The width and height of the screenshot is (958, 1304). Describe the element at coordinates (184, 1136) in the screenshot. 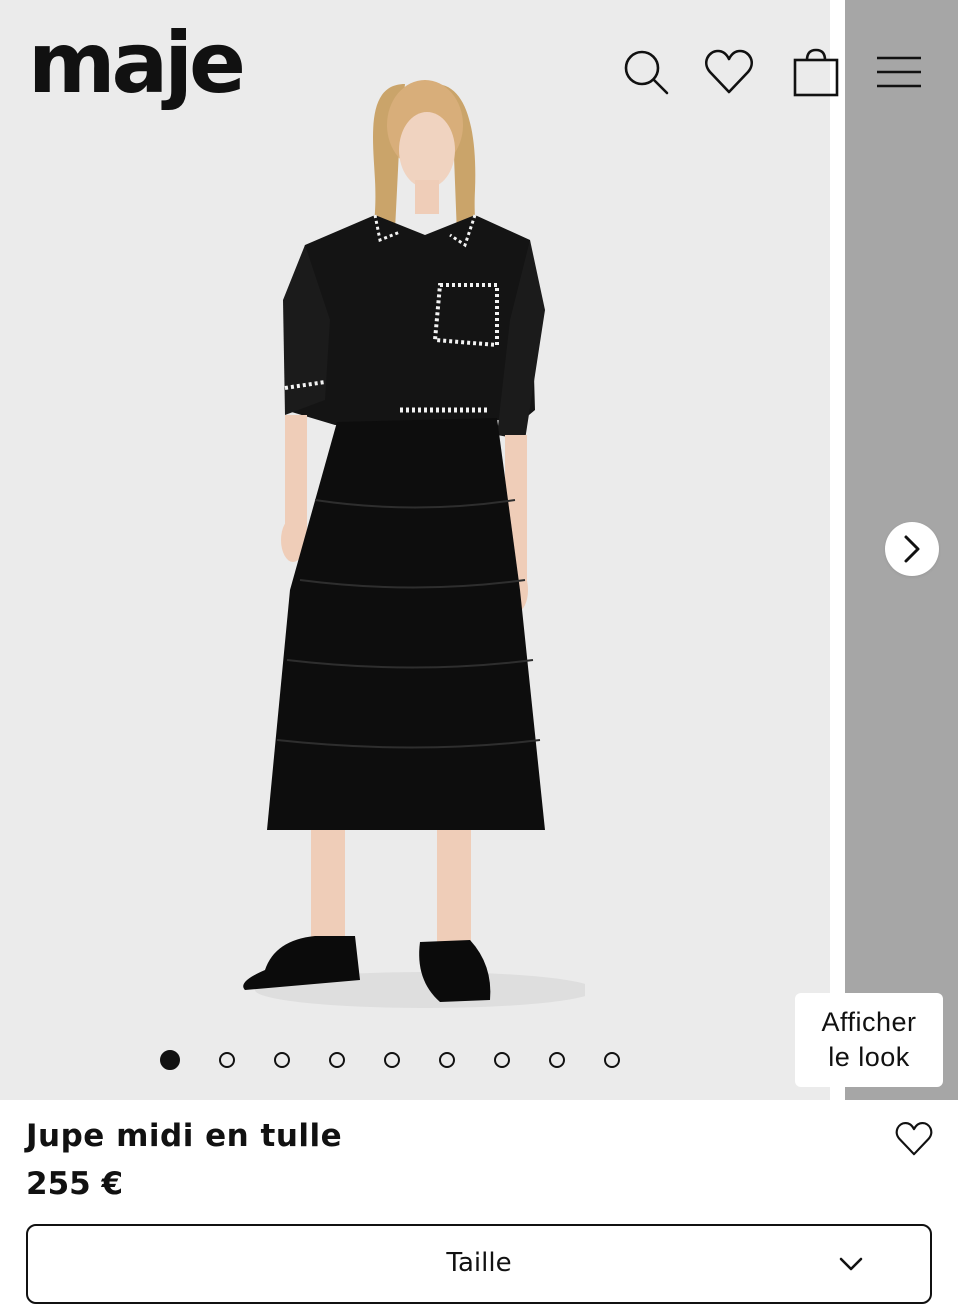

I see `product-title: Jupe midi en tulle` at that location.